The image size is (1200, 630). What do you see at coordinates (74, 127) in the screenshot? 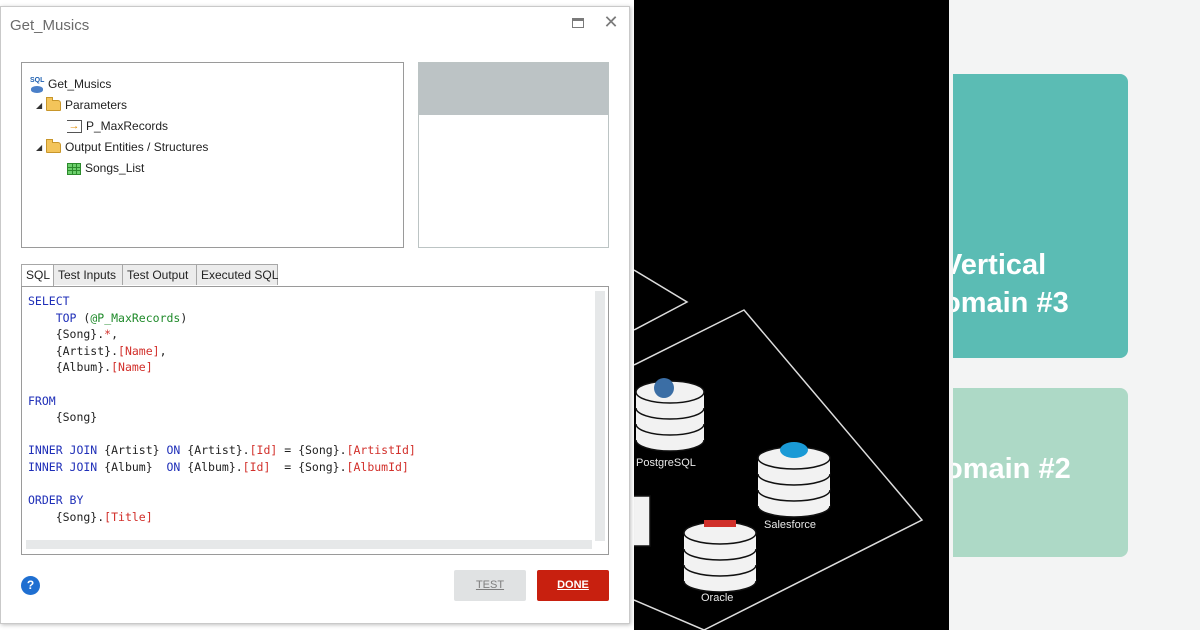
I see `input-parameter-icon: →` at bounding box center [74, 127].